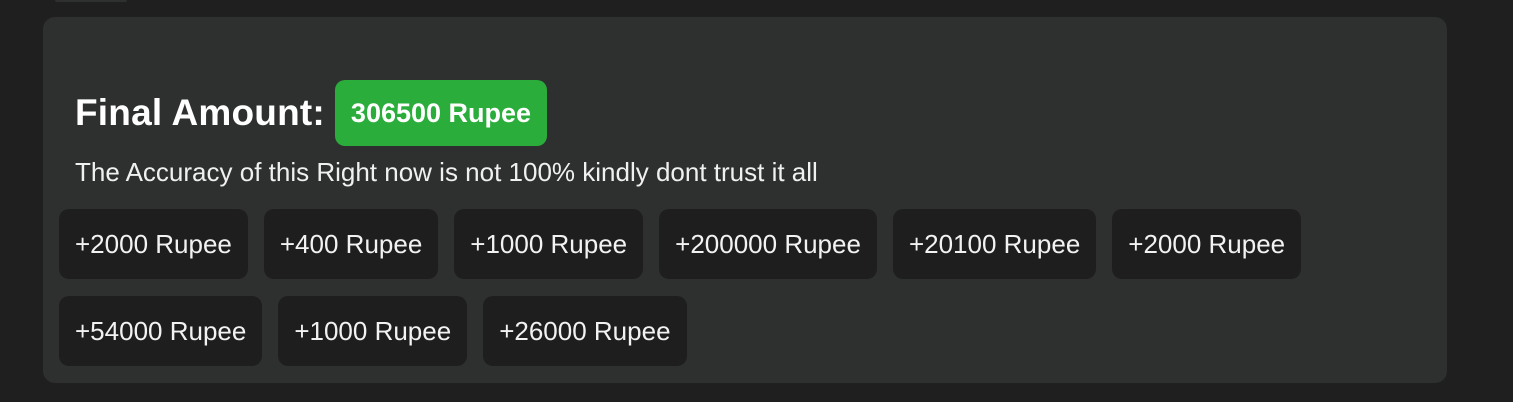 Image resolution: width=1513 pixels, height=402 pixels. I want to click on top-tab-stub, so click(91, 1).